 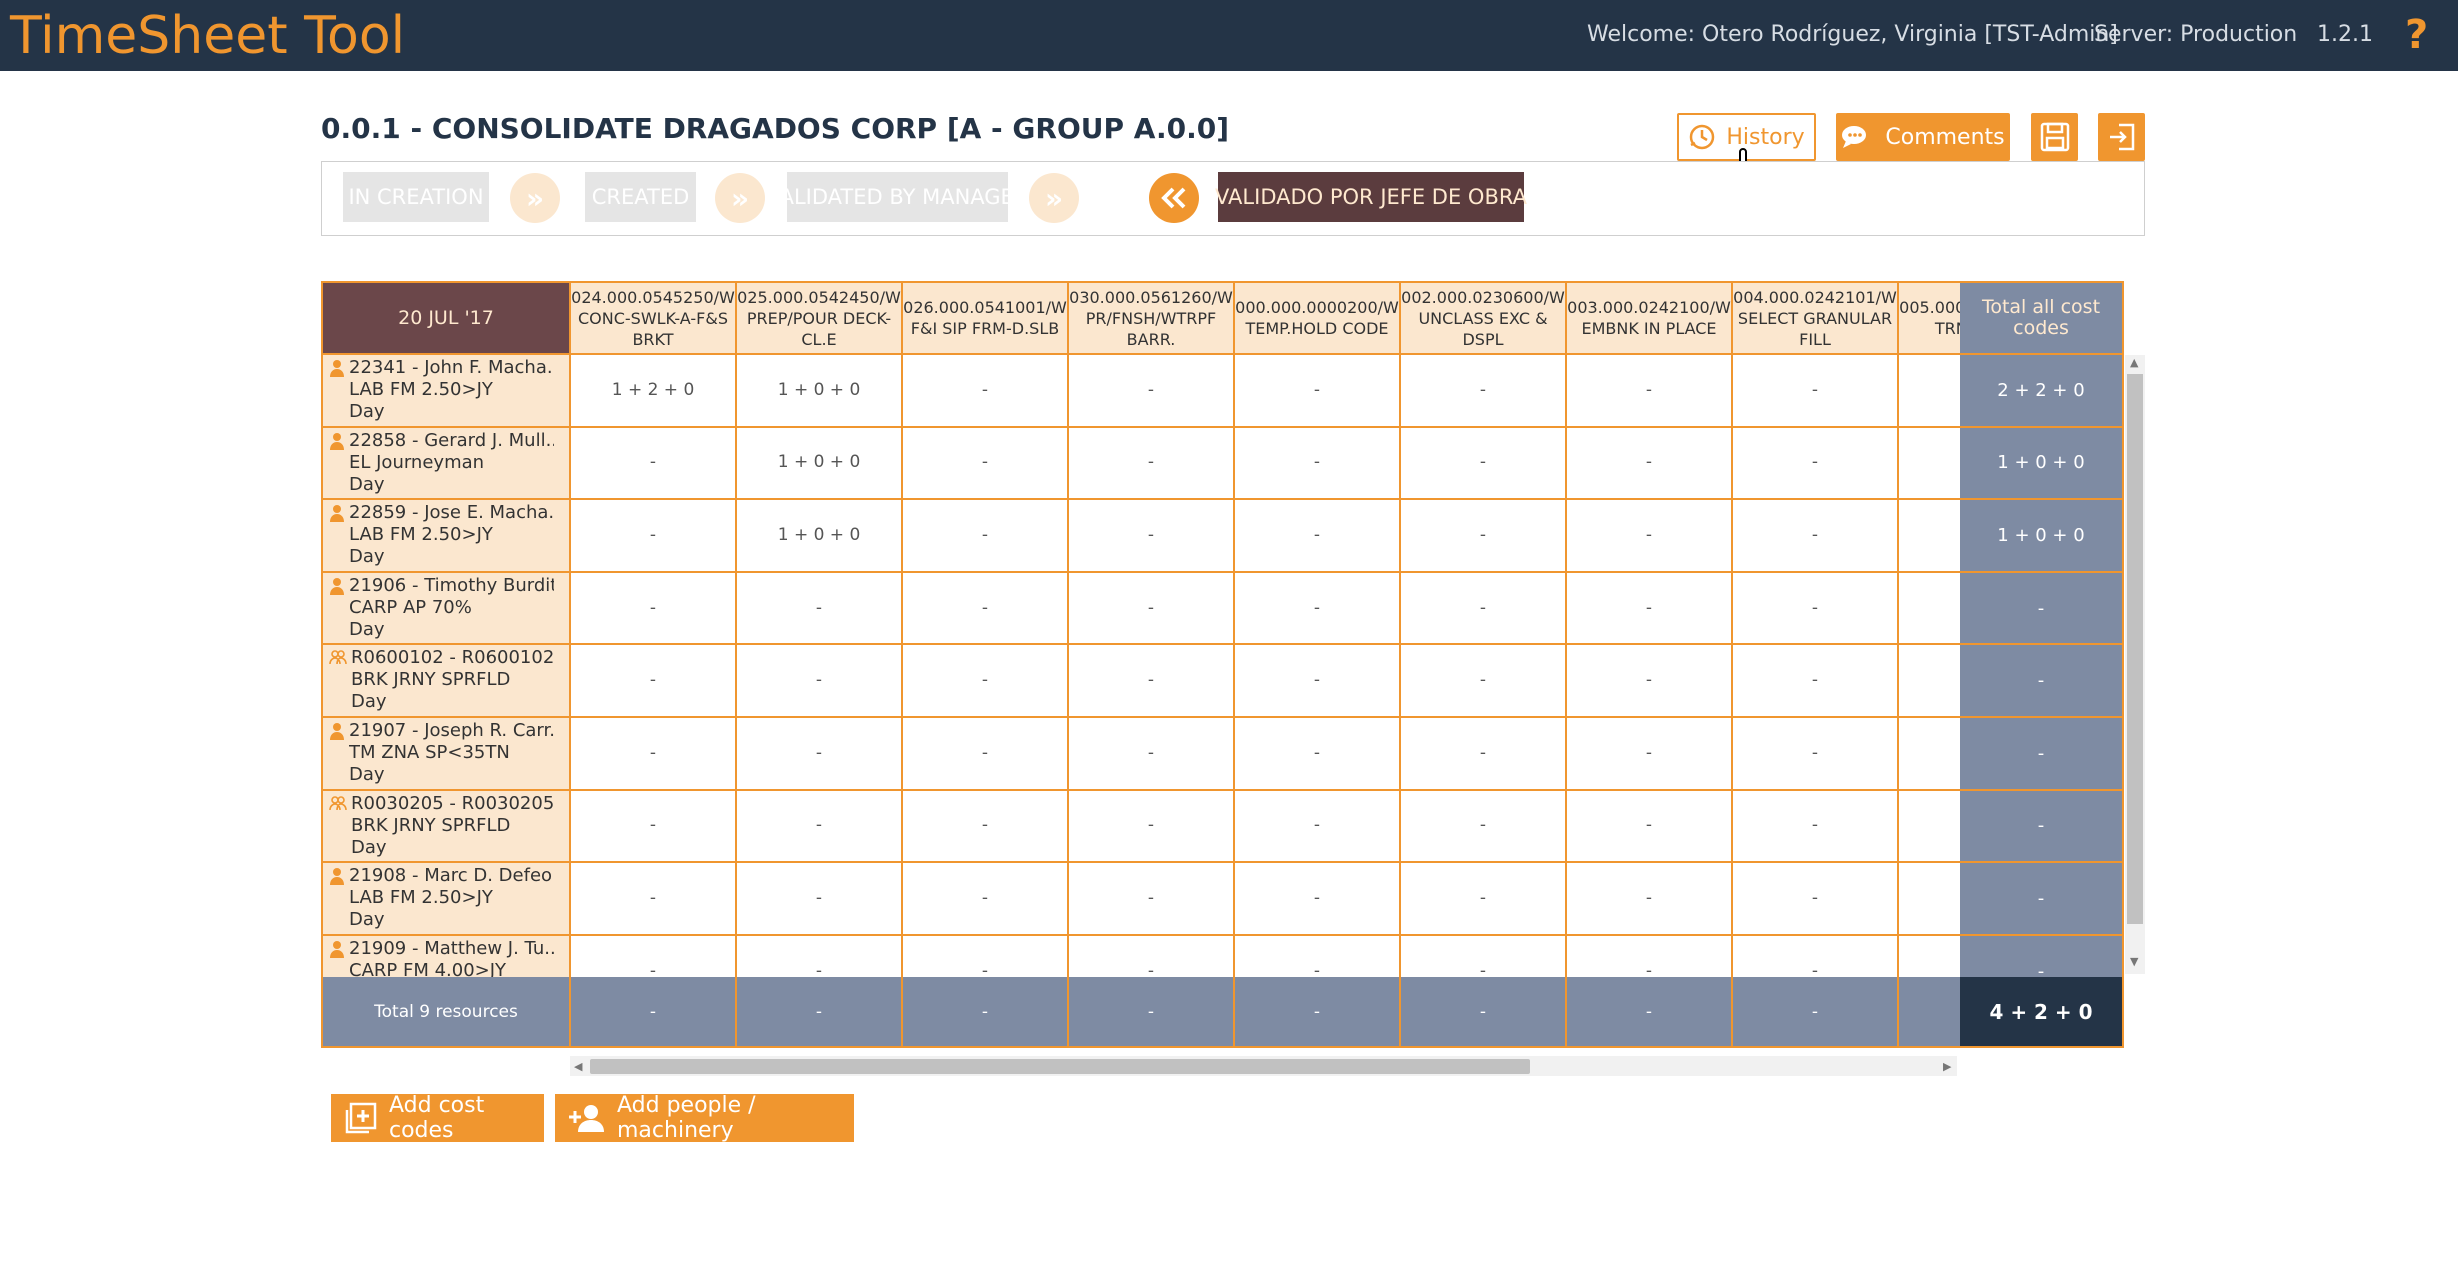 I want to click on scroll-left-arrow-icon: ◀, so click(x=578, y=1066).